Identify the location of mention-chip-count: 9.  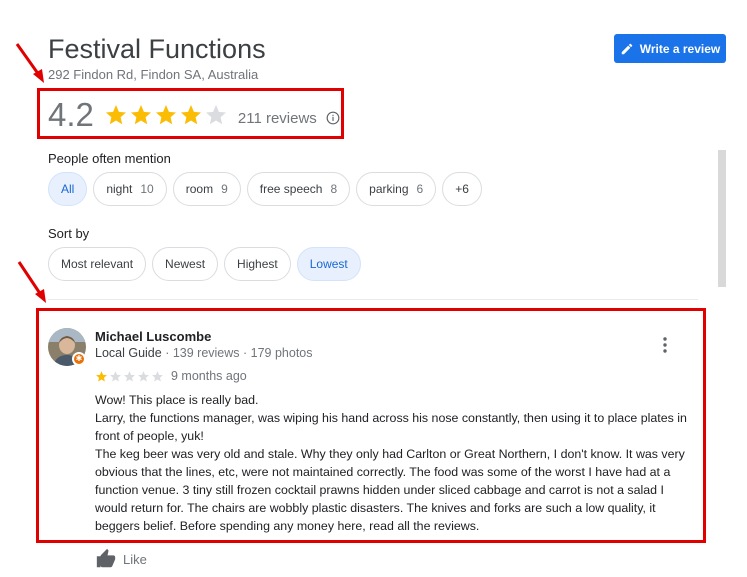
(224, 189).